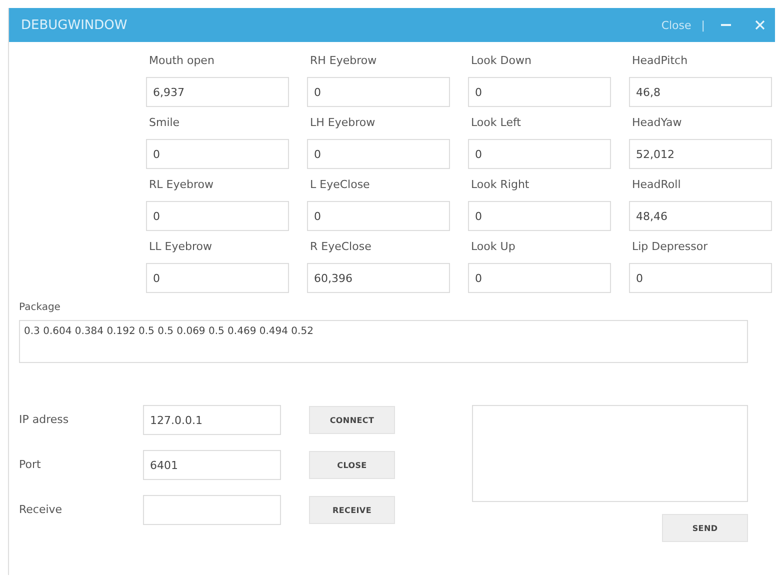  Describe the element at coordinates (656, 185) in the screenshot. I see `field-label: HeadRoll` at that location.